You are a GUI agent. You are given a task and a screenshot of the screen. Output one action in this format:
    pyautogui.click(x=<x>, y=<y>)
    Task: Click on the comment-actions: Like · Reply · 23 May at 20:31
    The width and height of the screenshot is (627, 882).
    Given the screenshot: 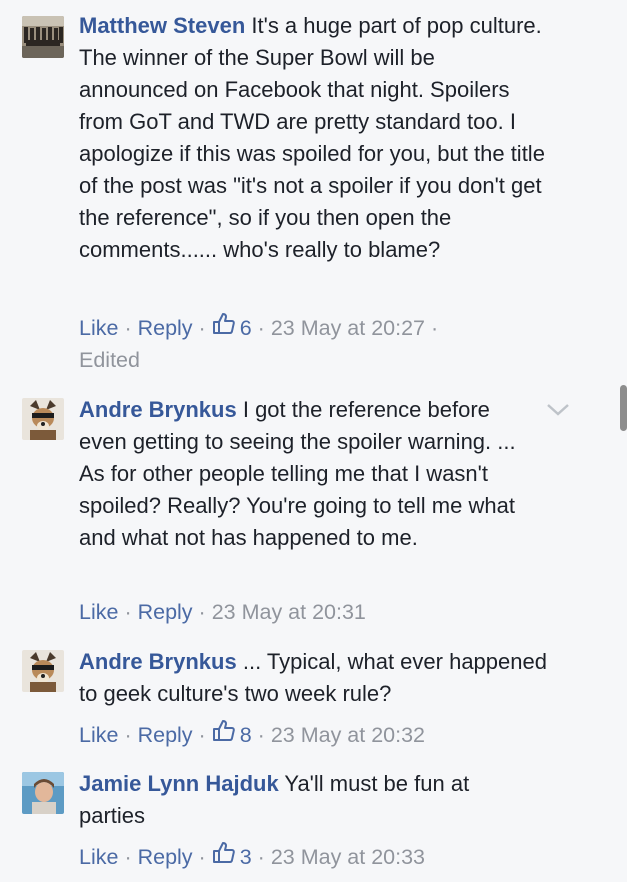 What is the action you would take?
    pyautogui.click(x=222, y=612)
    